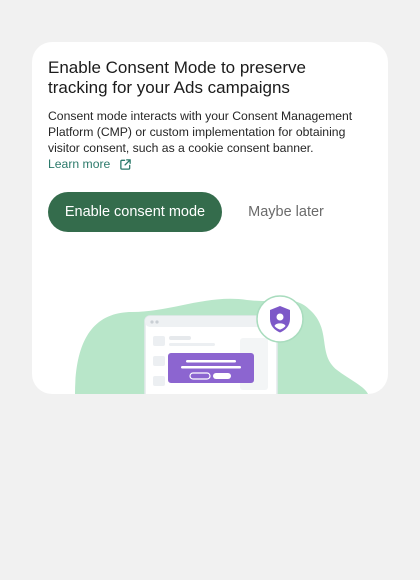  Describe the element at coordinates (79, 164) in the screenshot. I see `learn-more-label: Learn more` at that location.